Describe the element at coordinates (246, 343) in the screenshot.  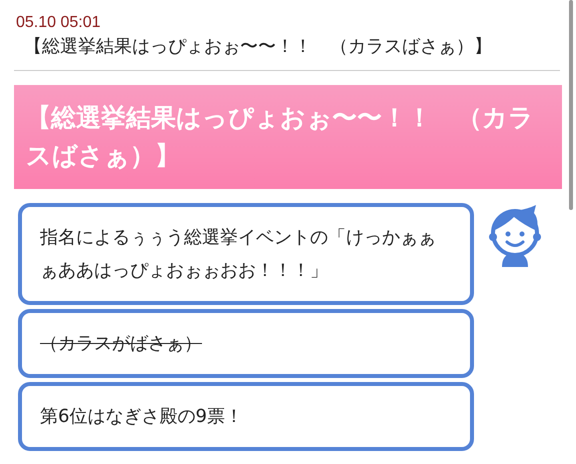
I see `speech-bubble: （カラスがばさぁ）` at that location.